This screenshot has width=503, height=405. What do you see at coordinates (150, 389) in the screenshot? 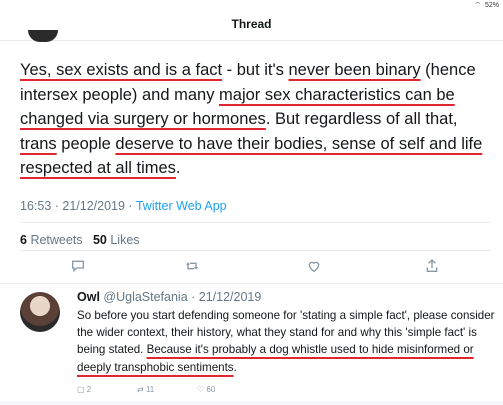
I see `retweet-count: 11` at bounding box center [150, 389].